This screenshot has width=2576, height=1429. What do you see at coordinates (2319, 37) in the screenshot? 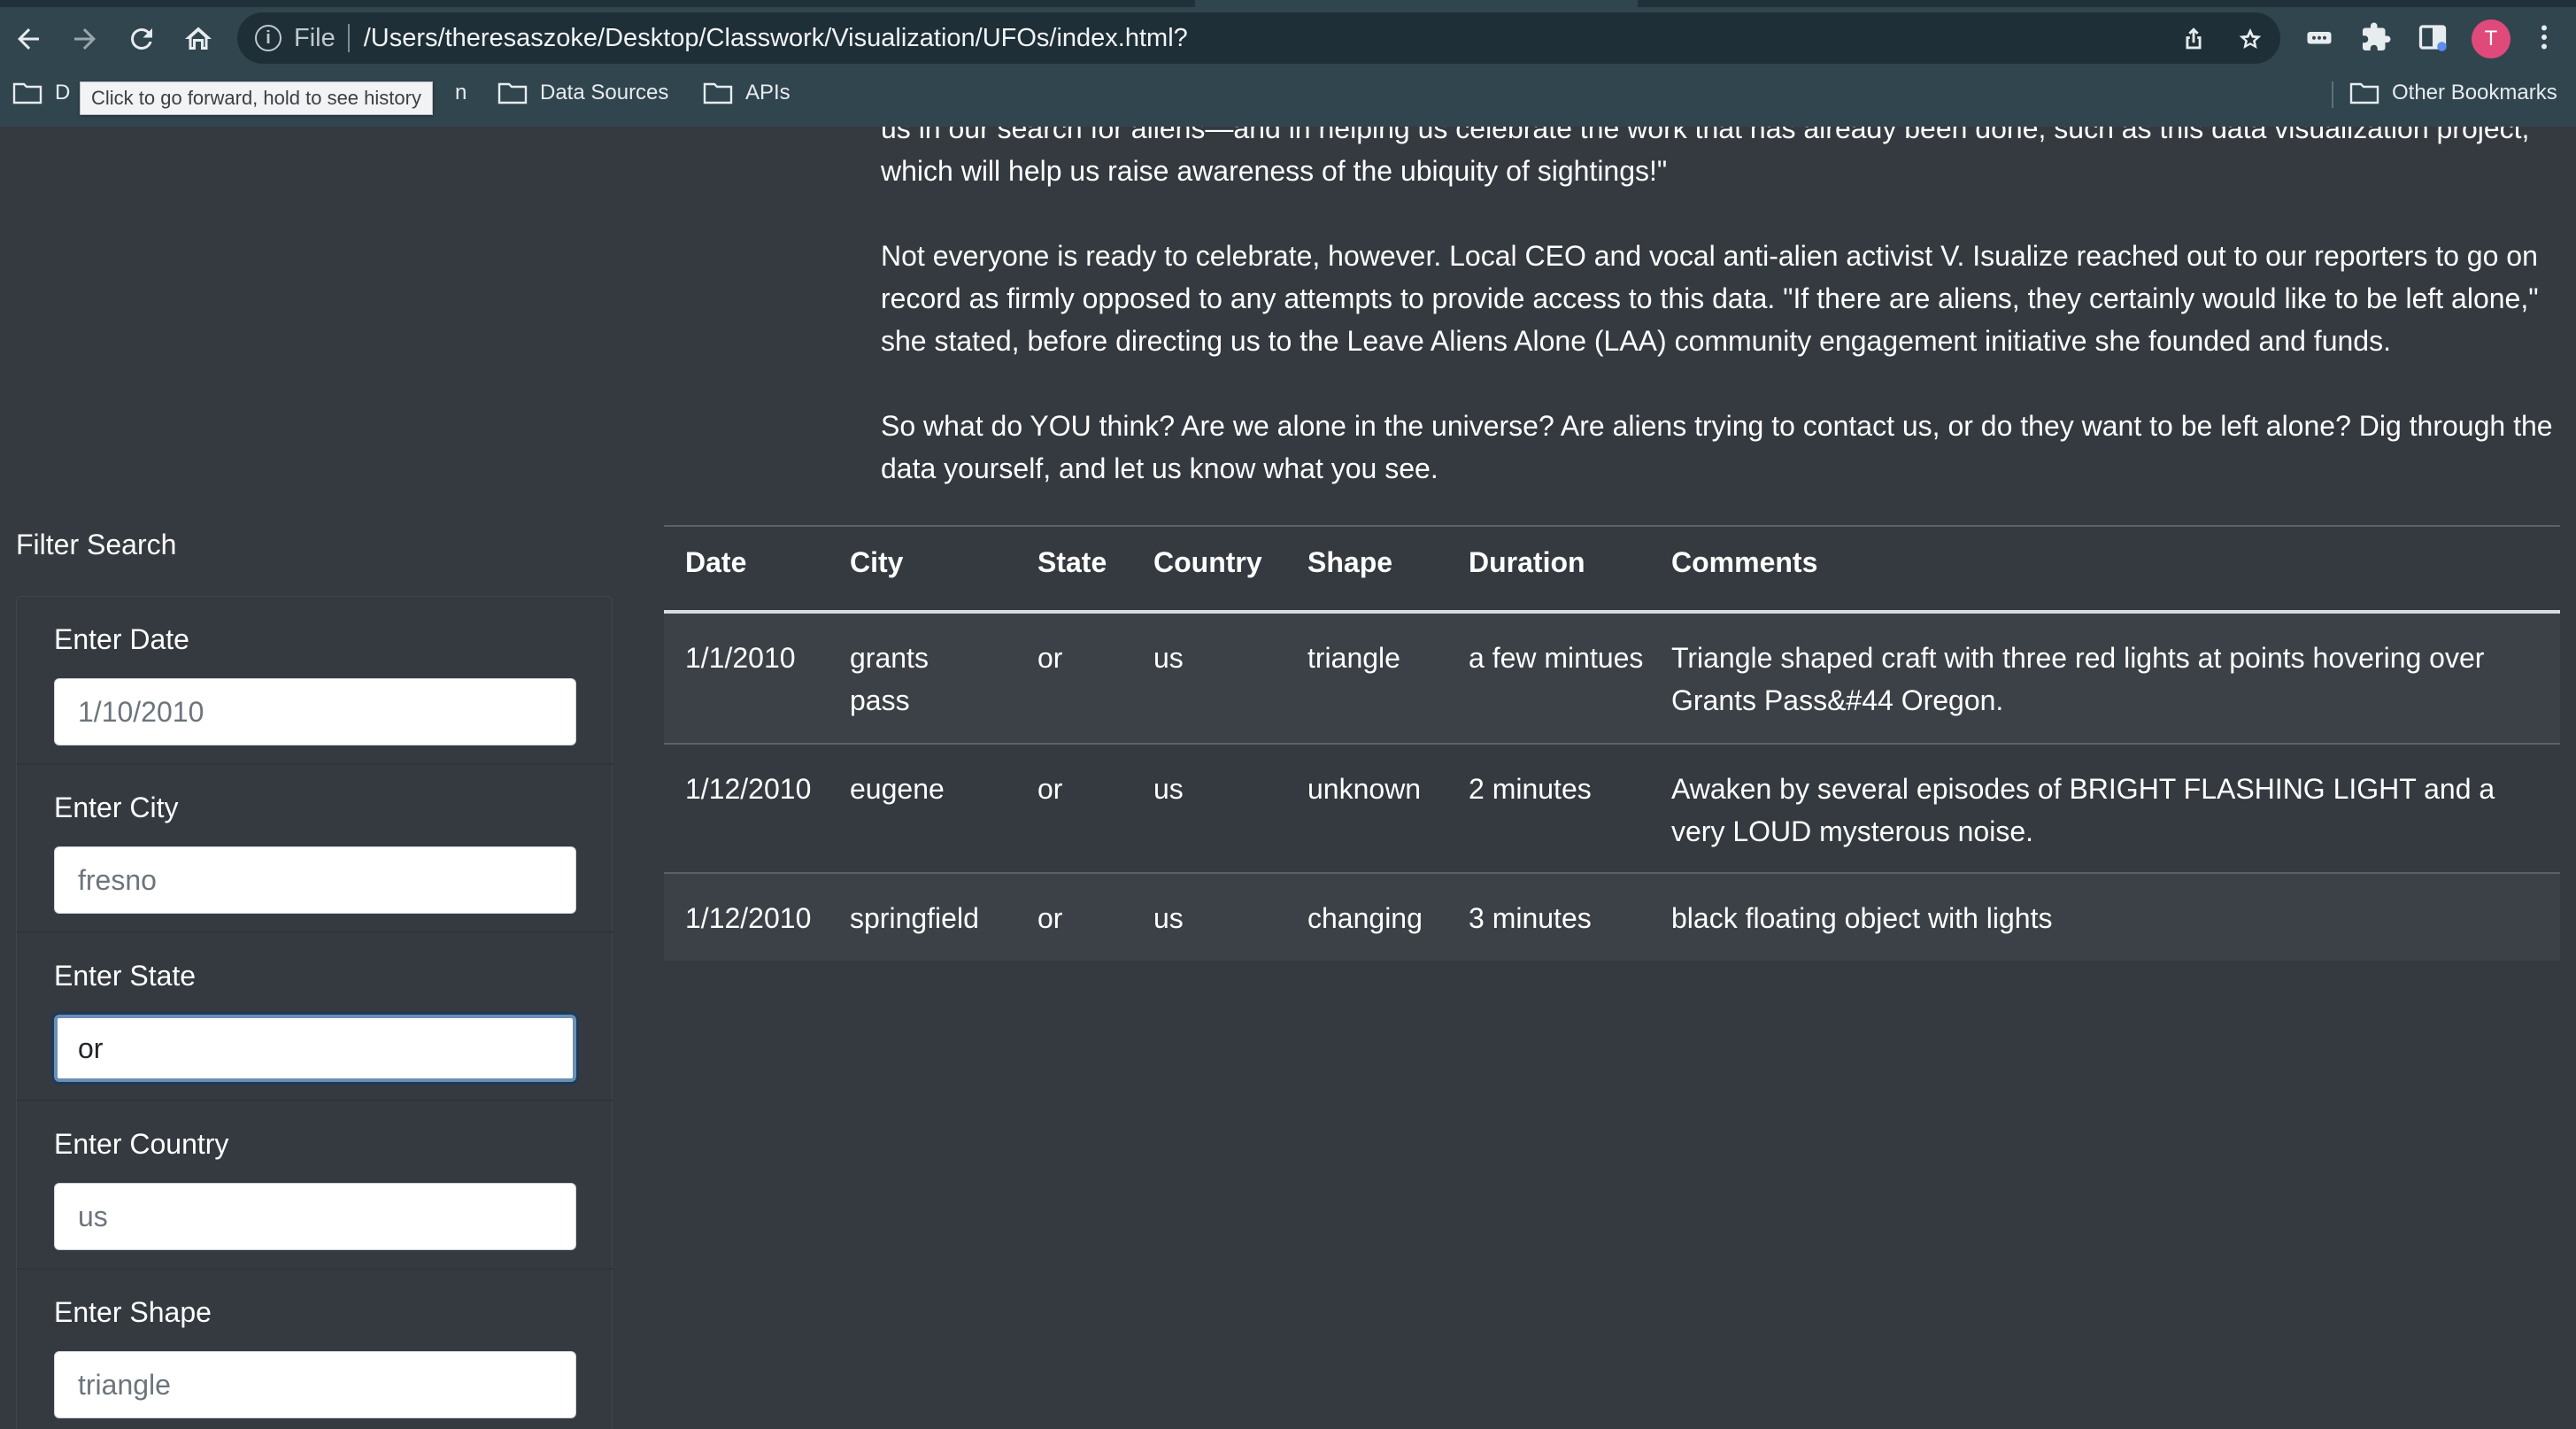
I see `extension-ellipsis-icon` at bounding box center [2319, 37].